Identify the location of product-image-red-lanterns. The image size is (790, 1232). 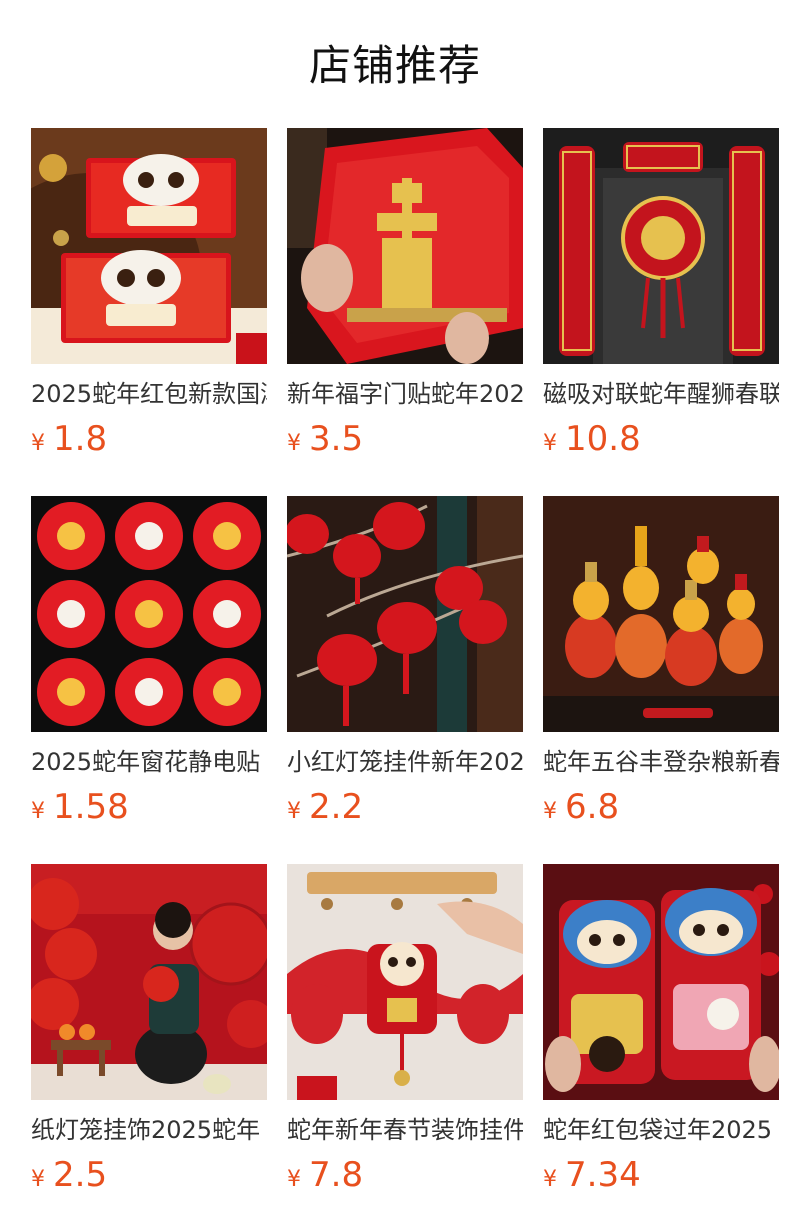
(405, 614).